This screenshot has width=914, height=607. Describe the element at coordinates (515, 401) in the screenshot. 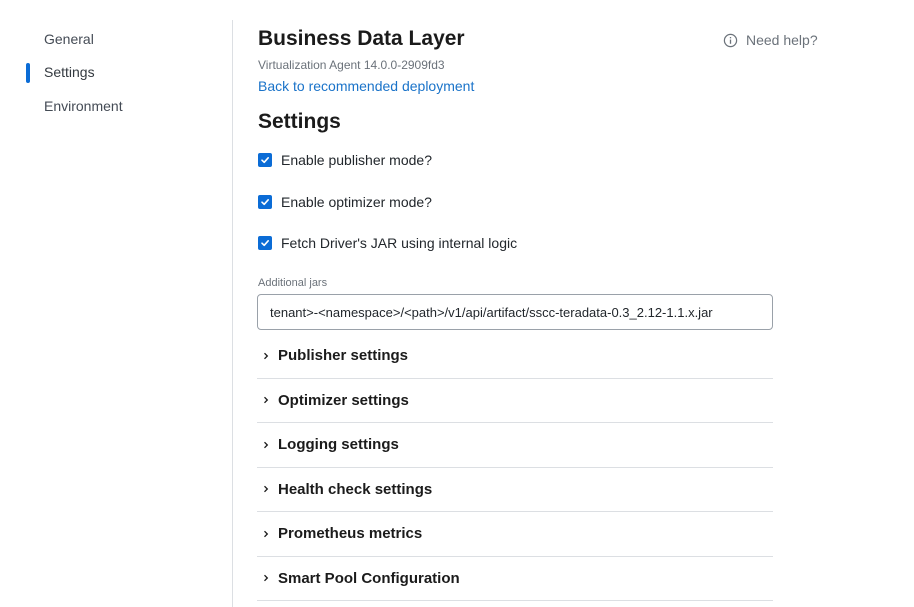

I see `optimizer-settings-section: Optimizer settings` at that location.